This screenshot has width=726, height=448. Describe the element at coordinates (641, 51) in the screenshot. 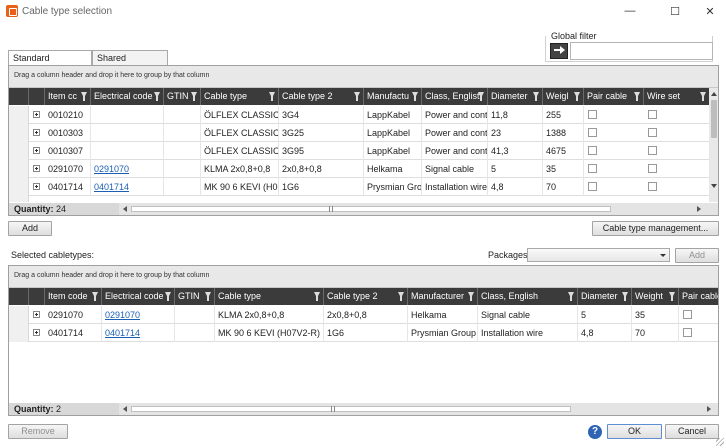

I see `global-filter-input` at that location.